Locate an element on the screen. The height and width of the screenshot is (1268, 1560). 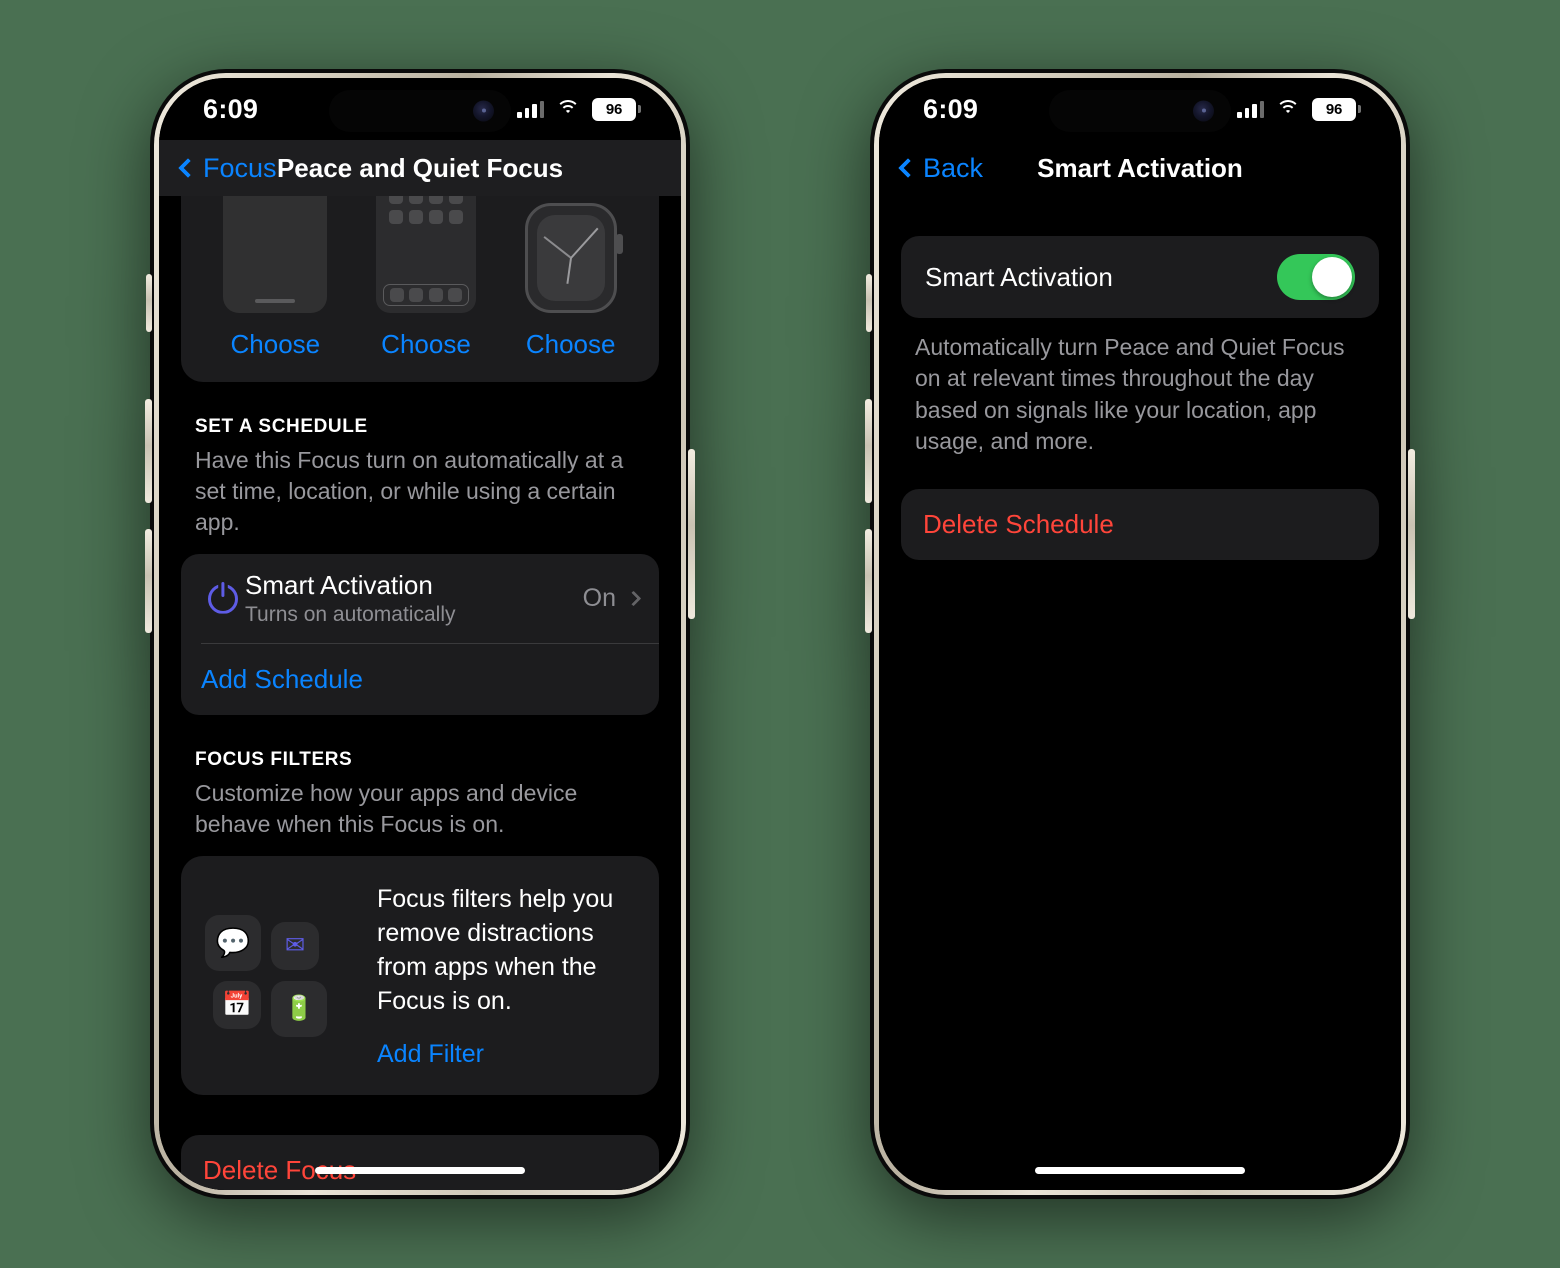
chevron-right-icon is located at coordinates (633, 598).